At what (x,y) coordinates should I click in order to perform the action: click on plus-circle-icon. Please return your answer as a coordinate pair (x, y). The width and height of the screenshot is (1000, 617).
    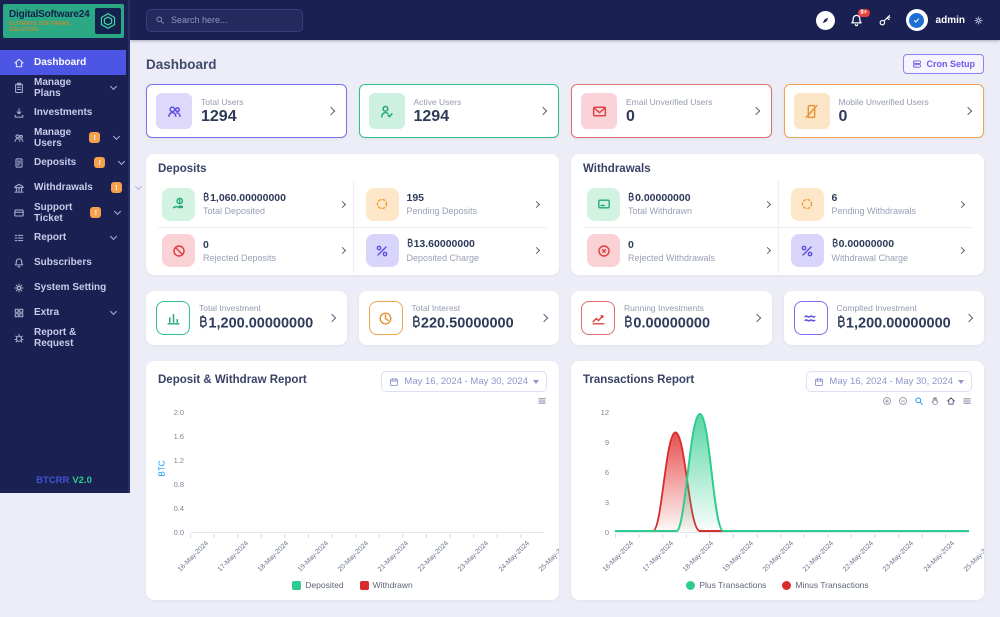
    Looking at the image, I should click on (887, 401).